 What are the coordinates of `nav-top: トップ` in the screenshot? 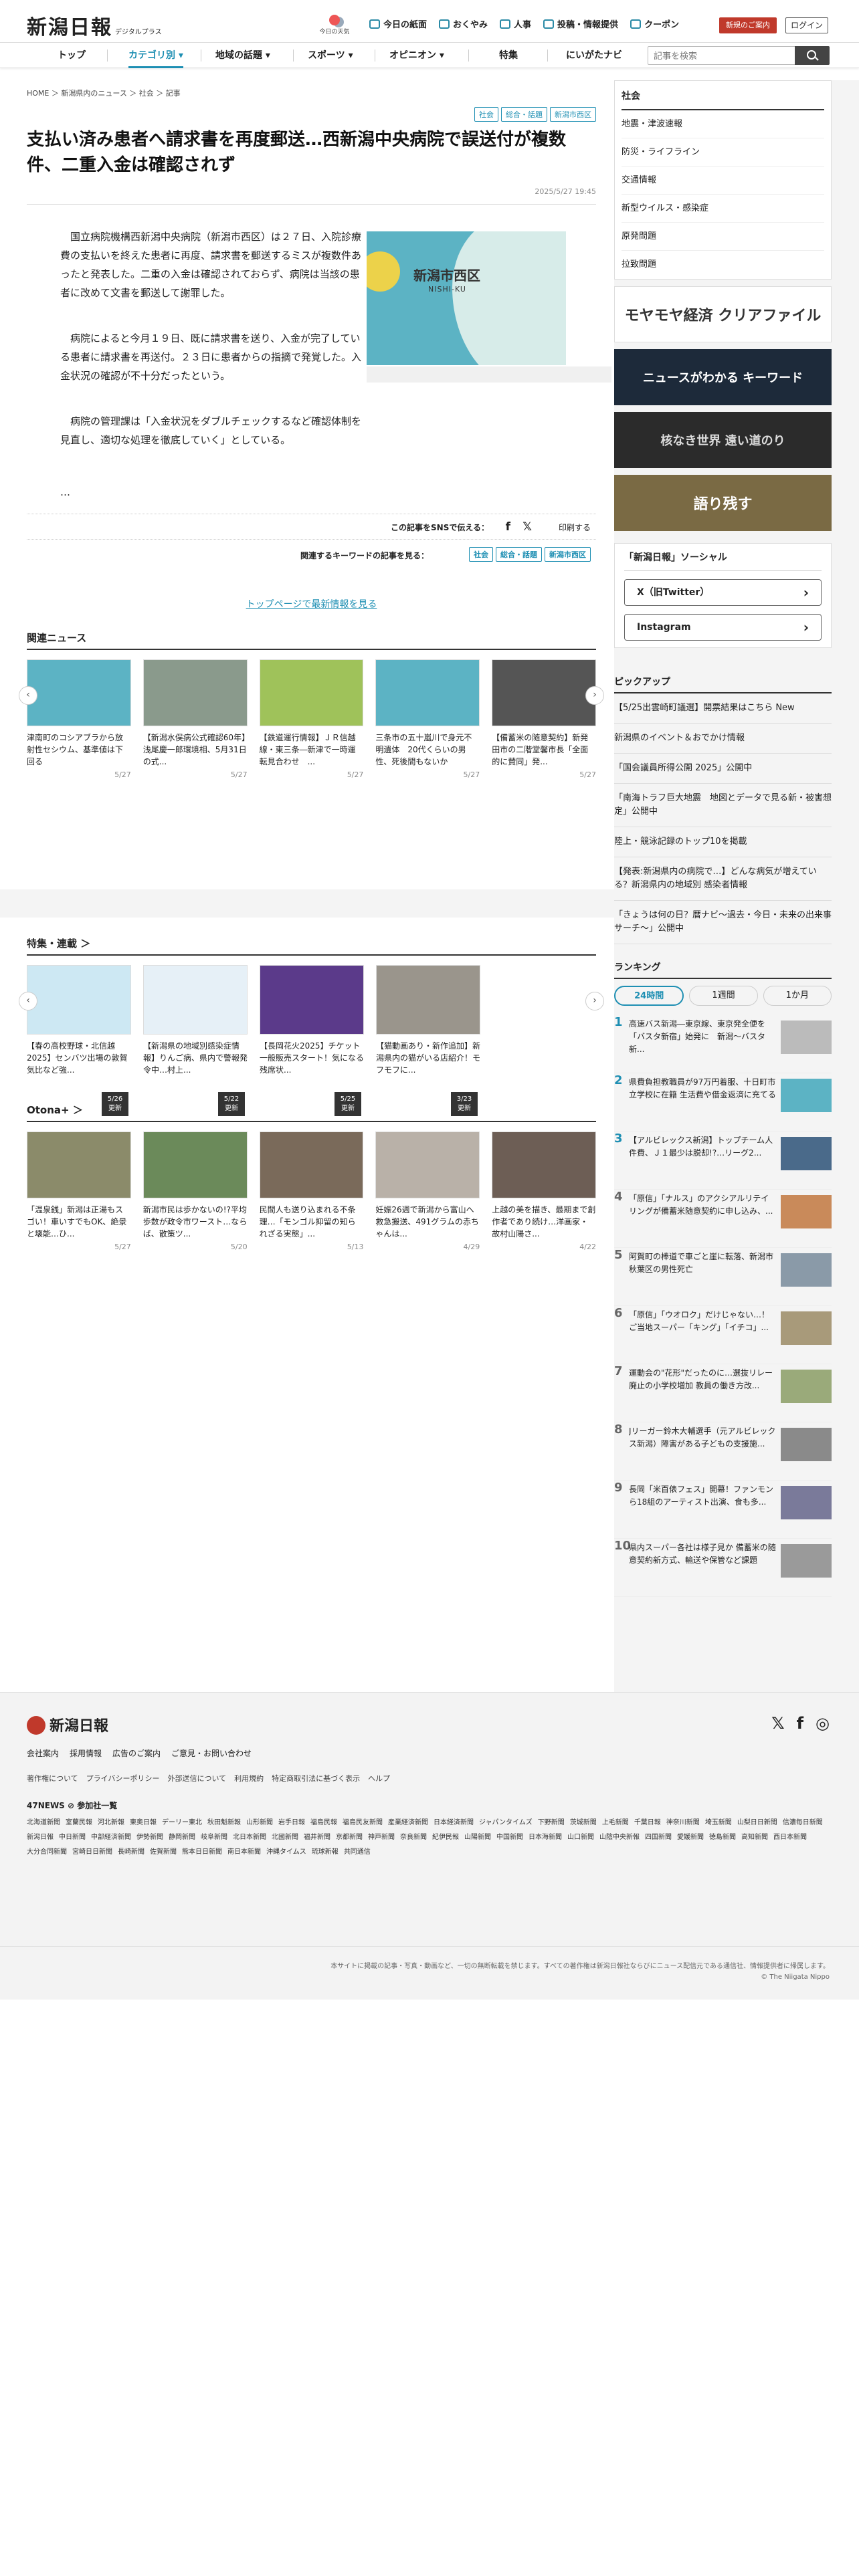 It's located at (72, 55).